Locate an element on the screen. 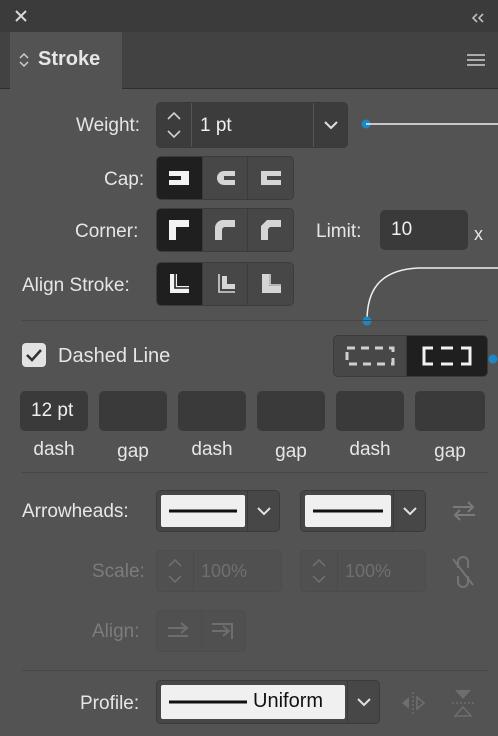 The width and height of the screenshot is (498, 736). scale-label: Scale: is located at coordinates (118, 571).